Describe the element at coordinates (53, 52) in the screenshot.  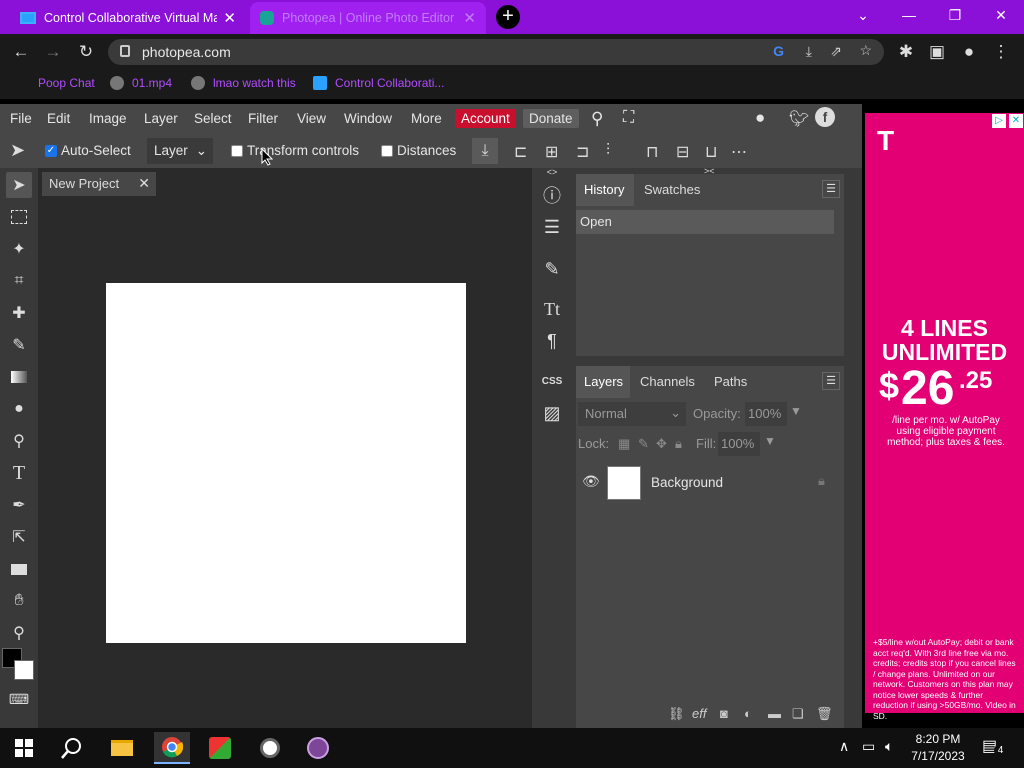
I see `forward-icon: →` at that location.